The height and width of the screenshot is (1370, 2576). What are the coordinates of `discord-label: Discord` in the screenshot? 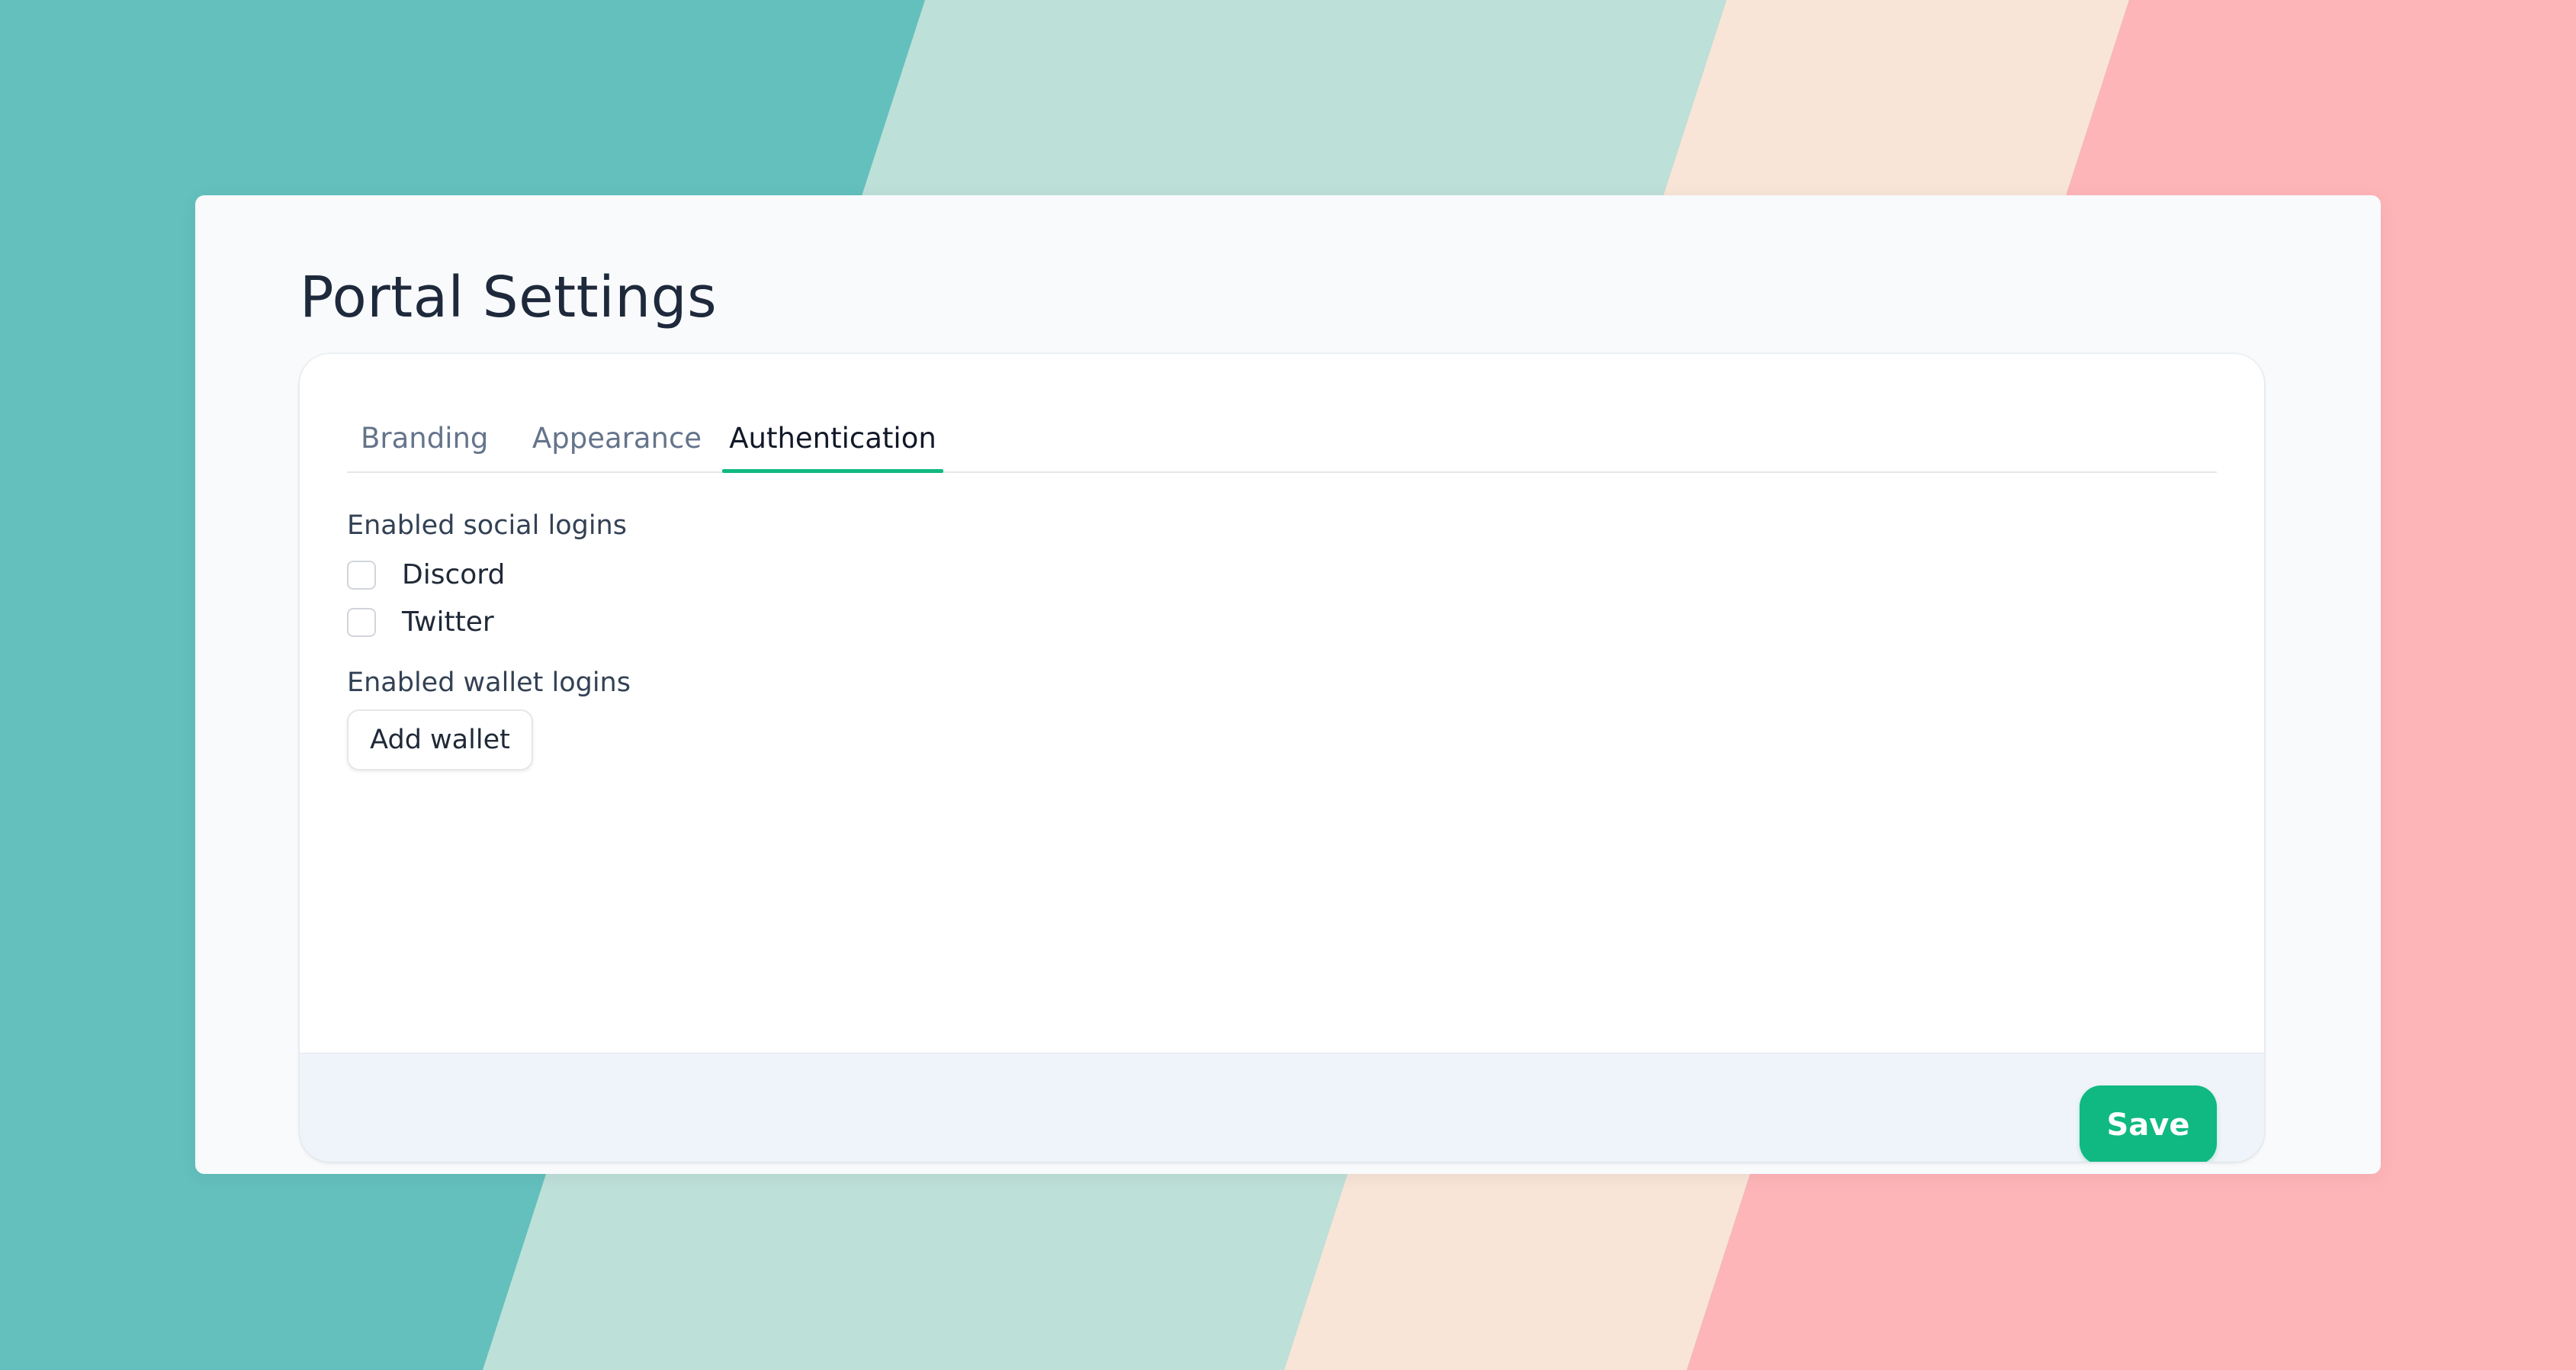 It's located at (454, 575).